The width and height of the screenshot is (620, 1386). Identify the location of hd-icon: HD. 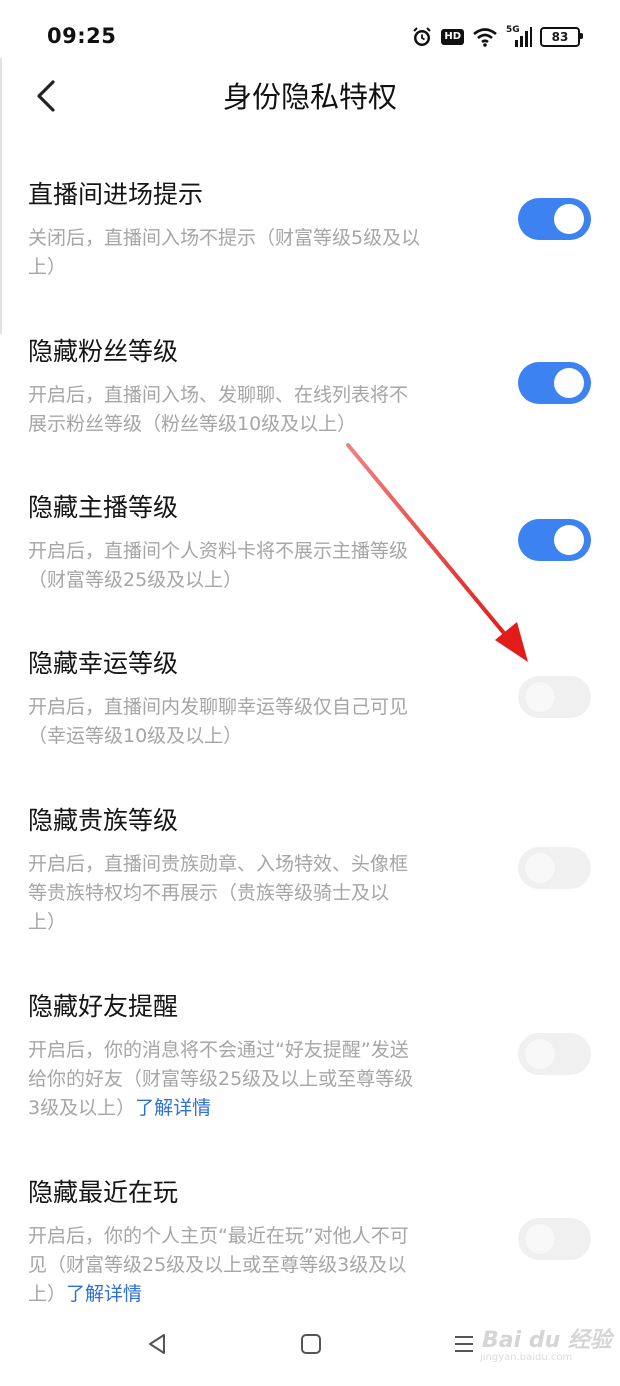
(452, 37).